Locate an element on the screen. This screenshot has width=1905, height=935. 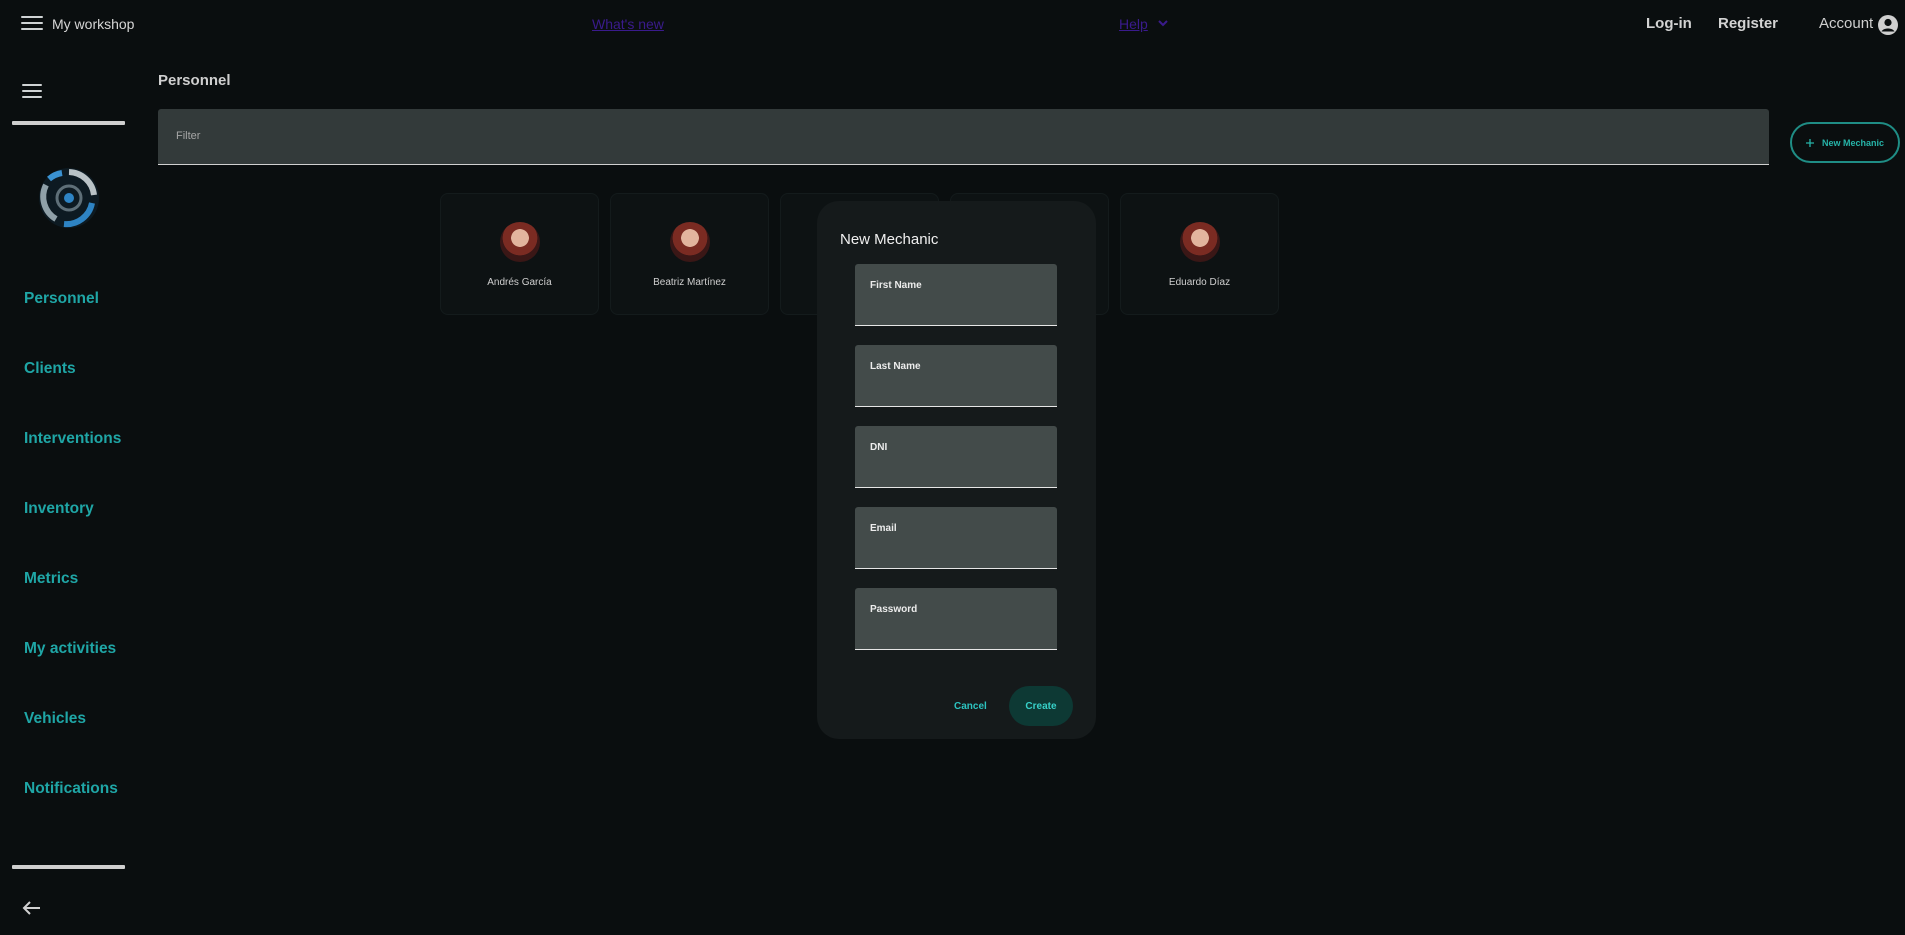
personnel-card: Andrés García is located at coordinates (519, 254).